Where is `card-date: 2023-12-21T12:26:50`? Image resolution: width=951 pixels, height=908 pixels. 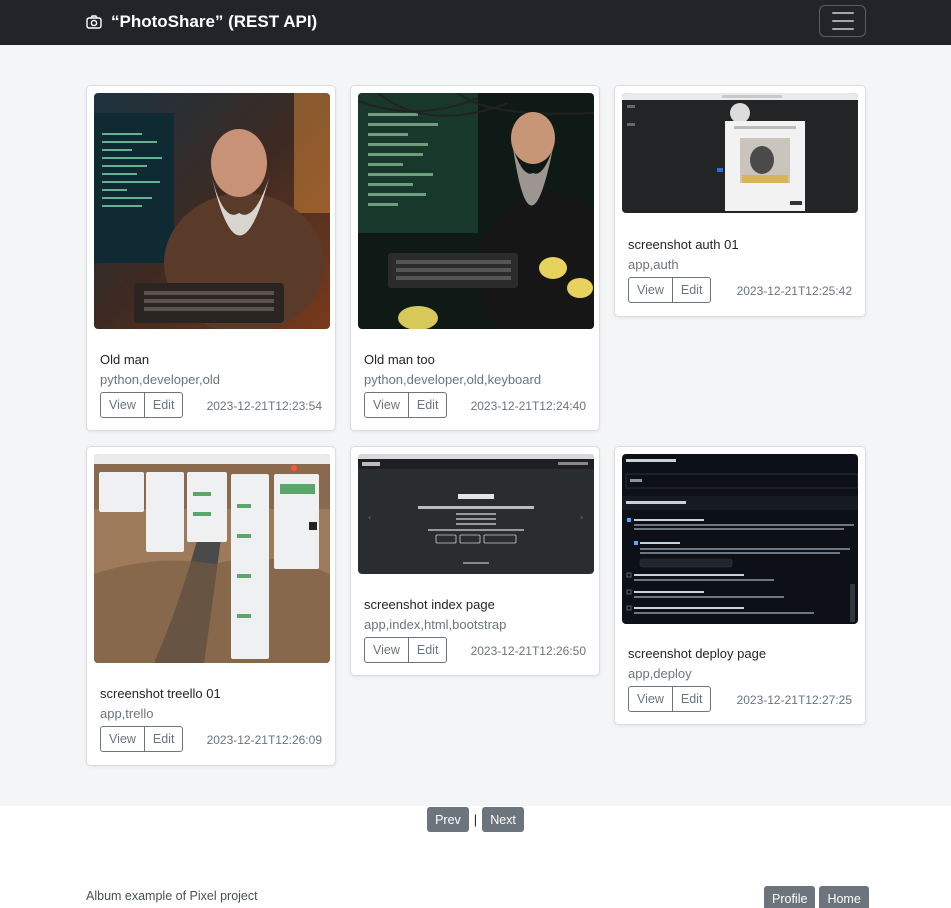 card-date: 2023-12-21T12:26:50 is located at coordinates (528, 651).